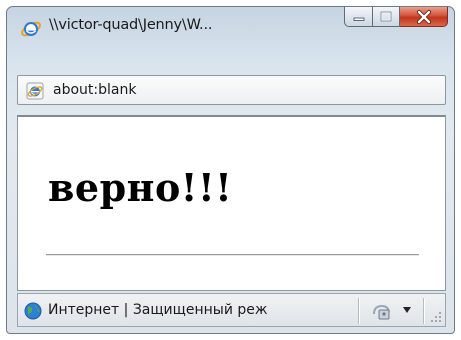 The image size is (461, 340). I want to click on page-heading: верно!!!, so click(140, 187).